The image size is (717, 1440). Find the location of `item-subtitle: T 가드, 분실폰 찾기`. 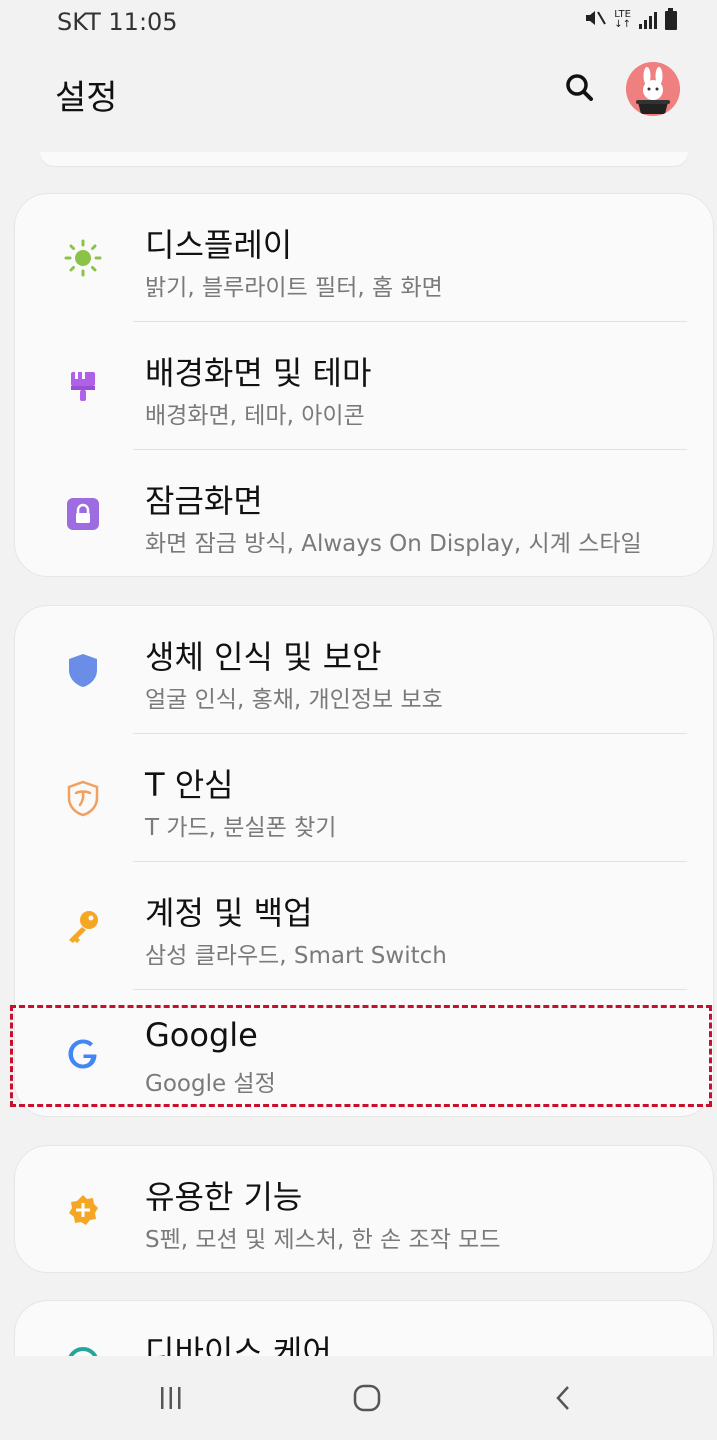

item-subtitle: T 가드, 분실폰 찾기 is located at coordinates (241, 828).